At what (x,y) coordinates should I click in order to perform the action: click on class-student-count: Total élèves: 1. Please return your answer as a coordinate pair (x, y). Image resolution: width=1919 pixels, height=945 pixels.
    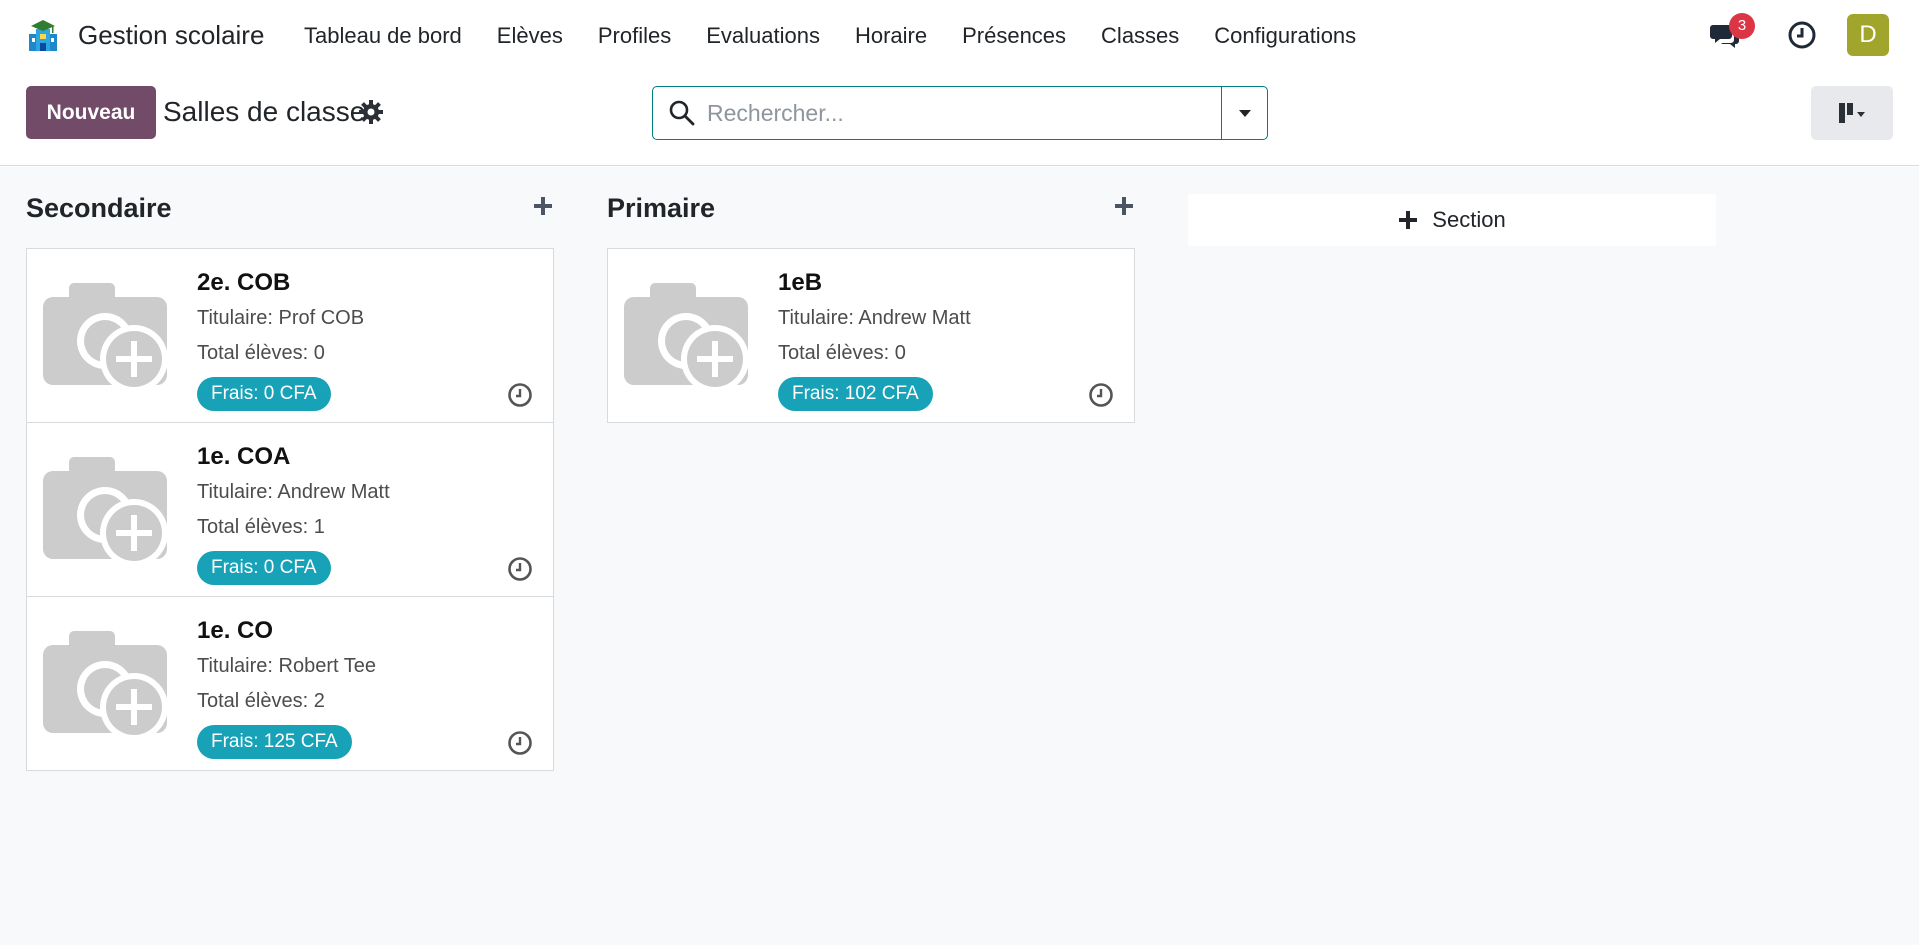
    Looking at the image, I should click on (261, 527).